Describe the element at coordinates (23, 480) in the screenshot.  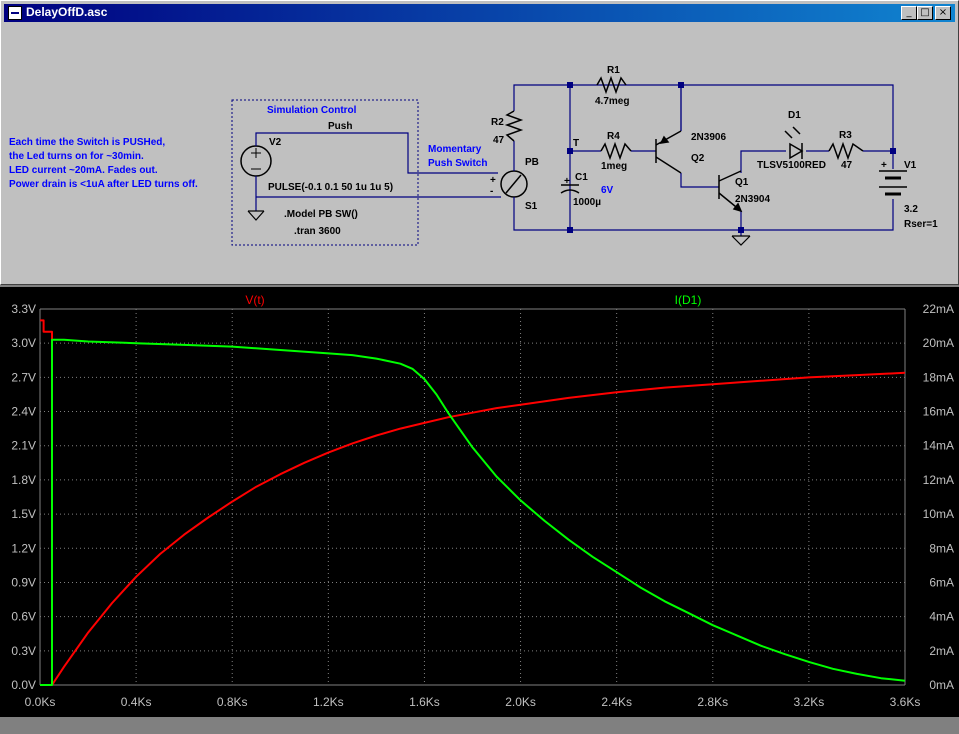
I see `left-axis-tick-label: 1.8V` at that location.